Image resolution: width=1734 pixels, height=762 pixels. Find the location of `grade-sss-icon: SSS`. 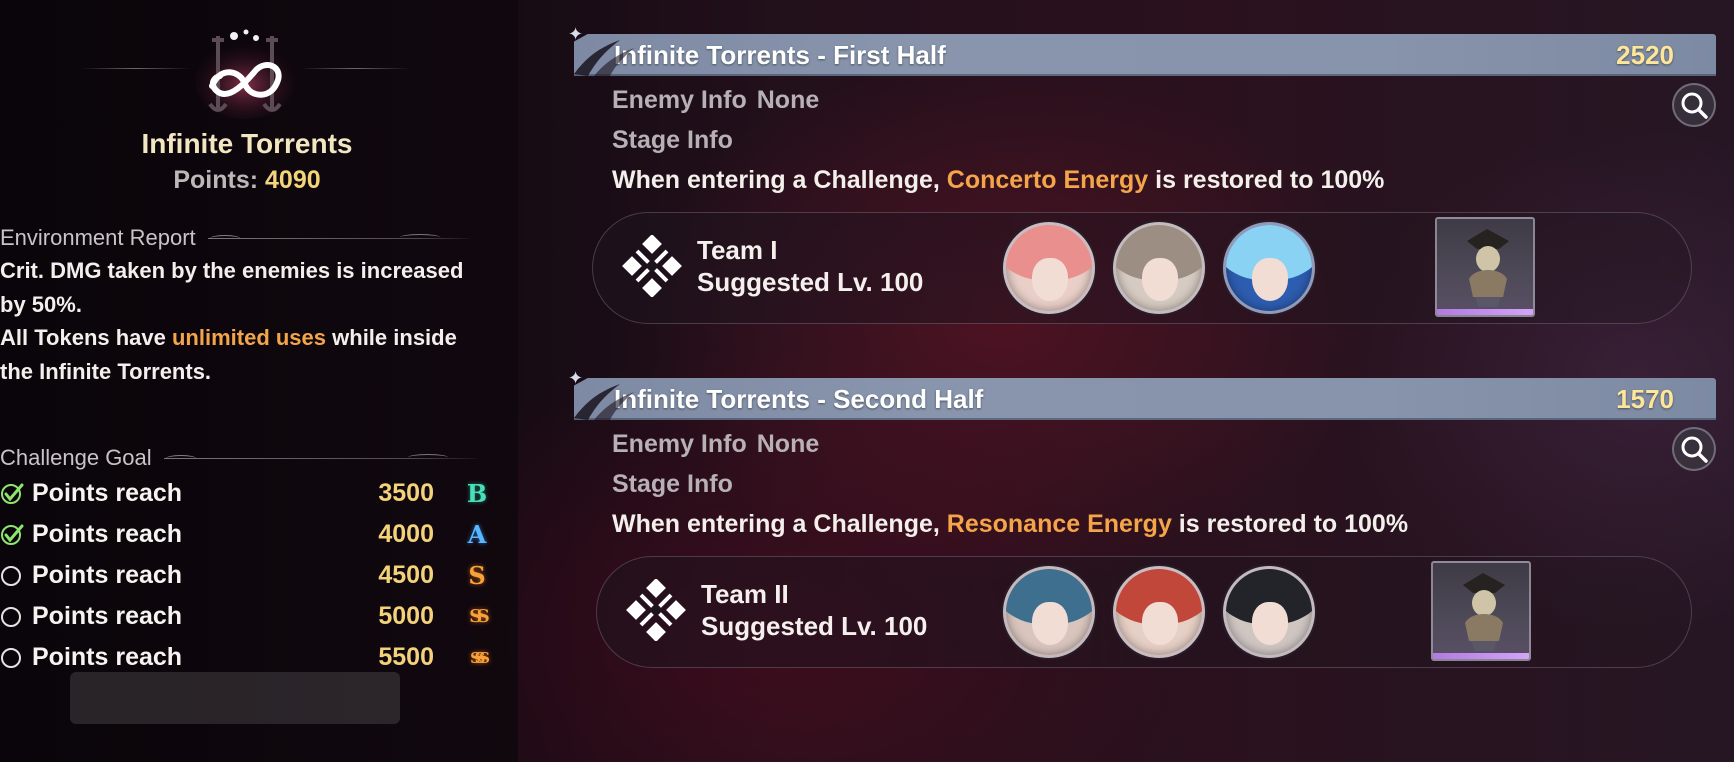

grade-sss-icon: SSS is located at coordinates (480, 657).